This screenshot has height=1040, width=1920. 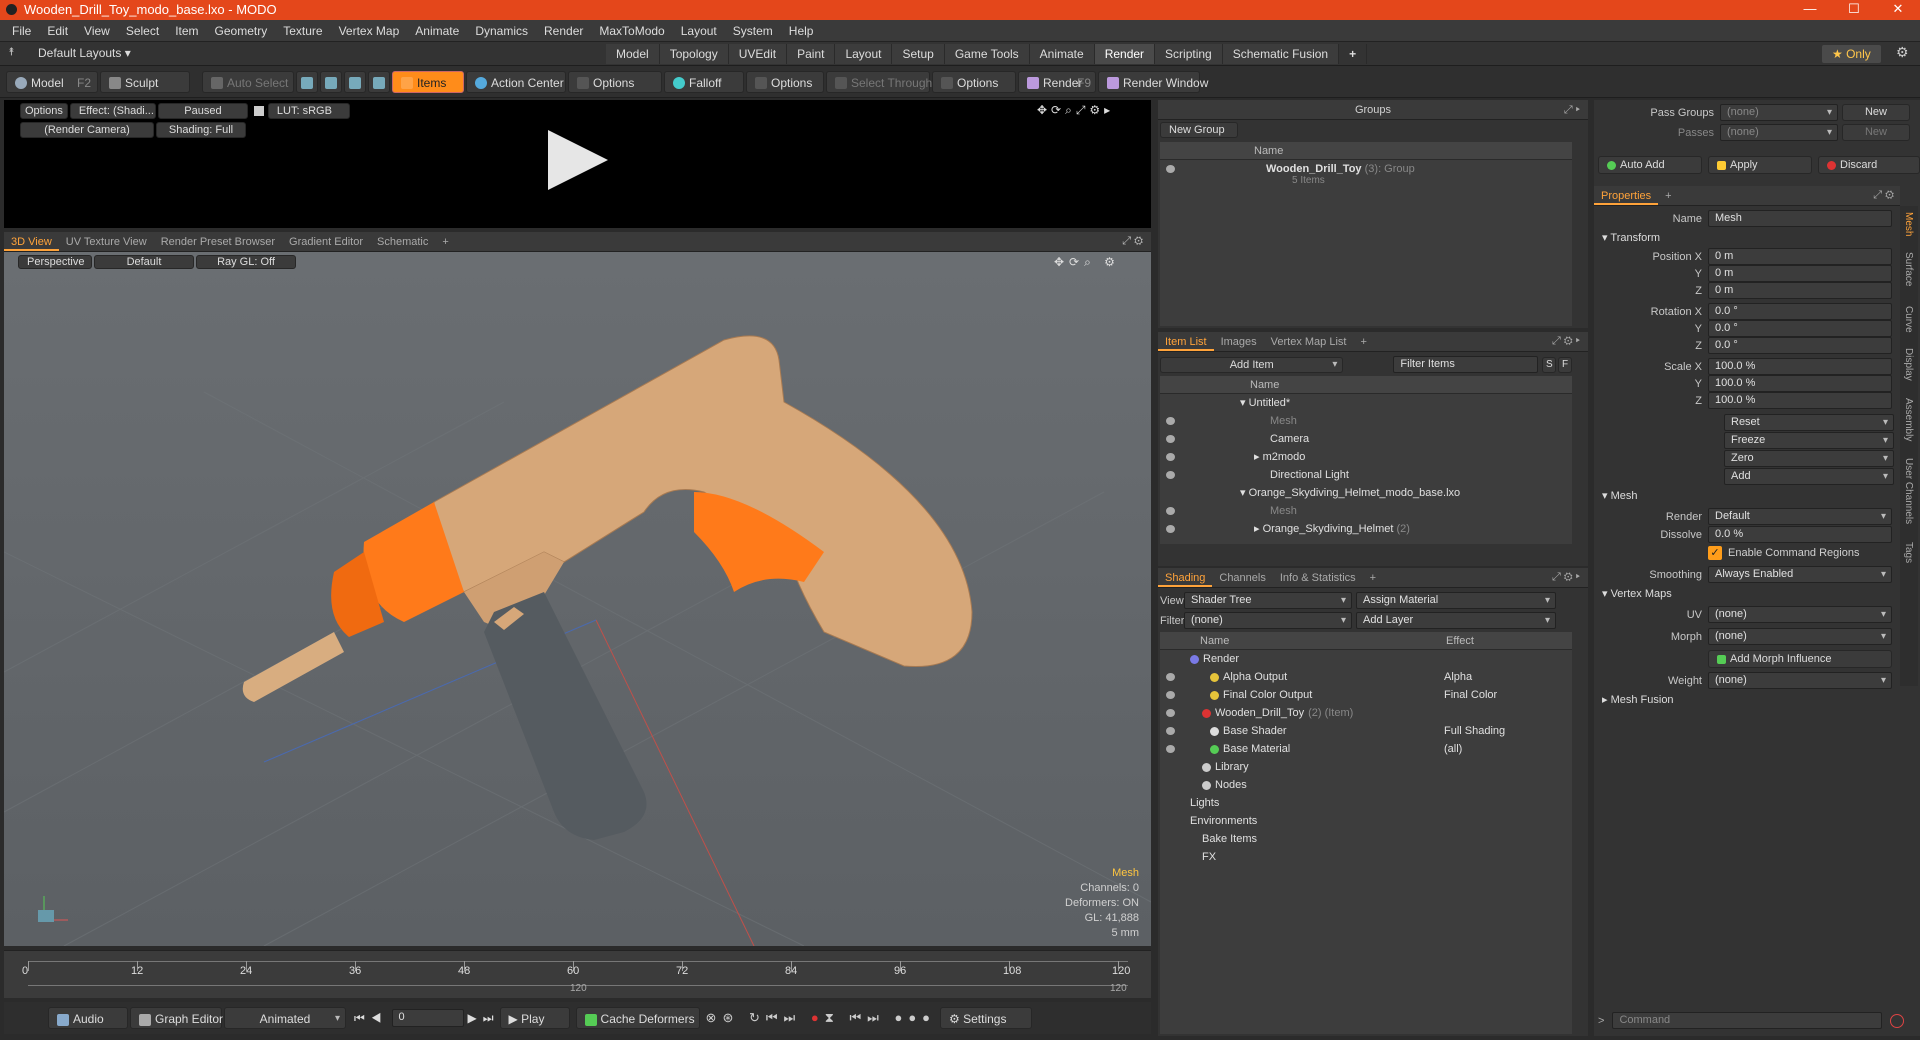 What do you see at coordinates (1747, 1020) in the screenshot?
I see `command-input: Command` at bounding box center [1747, 1020].